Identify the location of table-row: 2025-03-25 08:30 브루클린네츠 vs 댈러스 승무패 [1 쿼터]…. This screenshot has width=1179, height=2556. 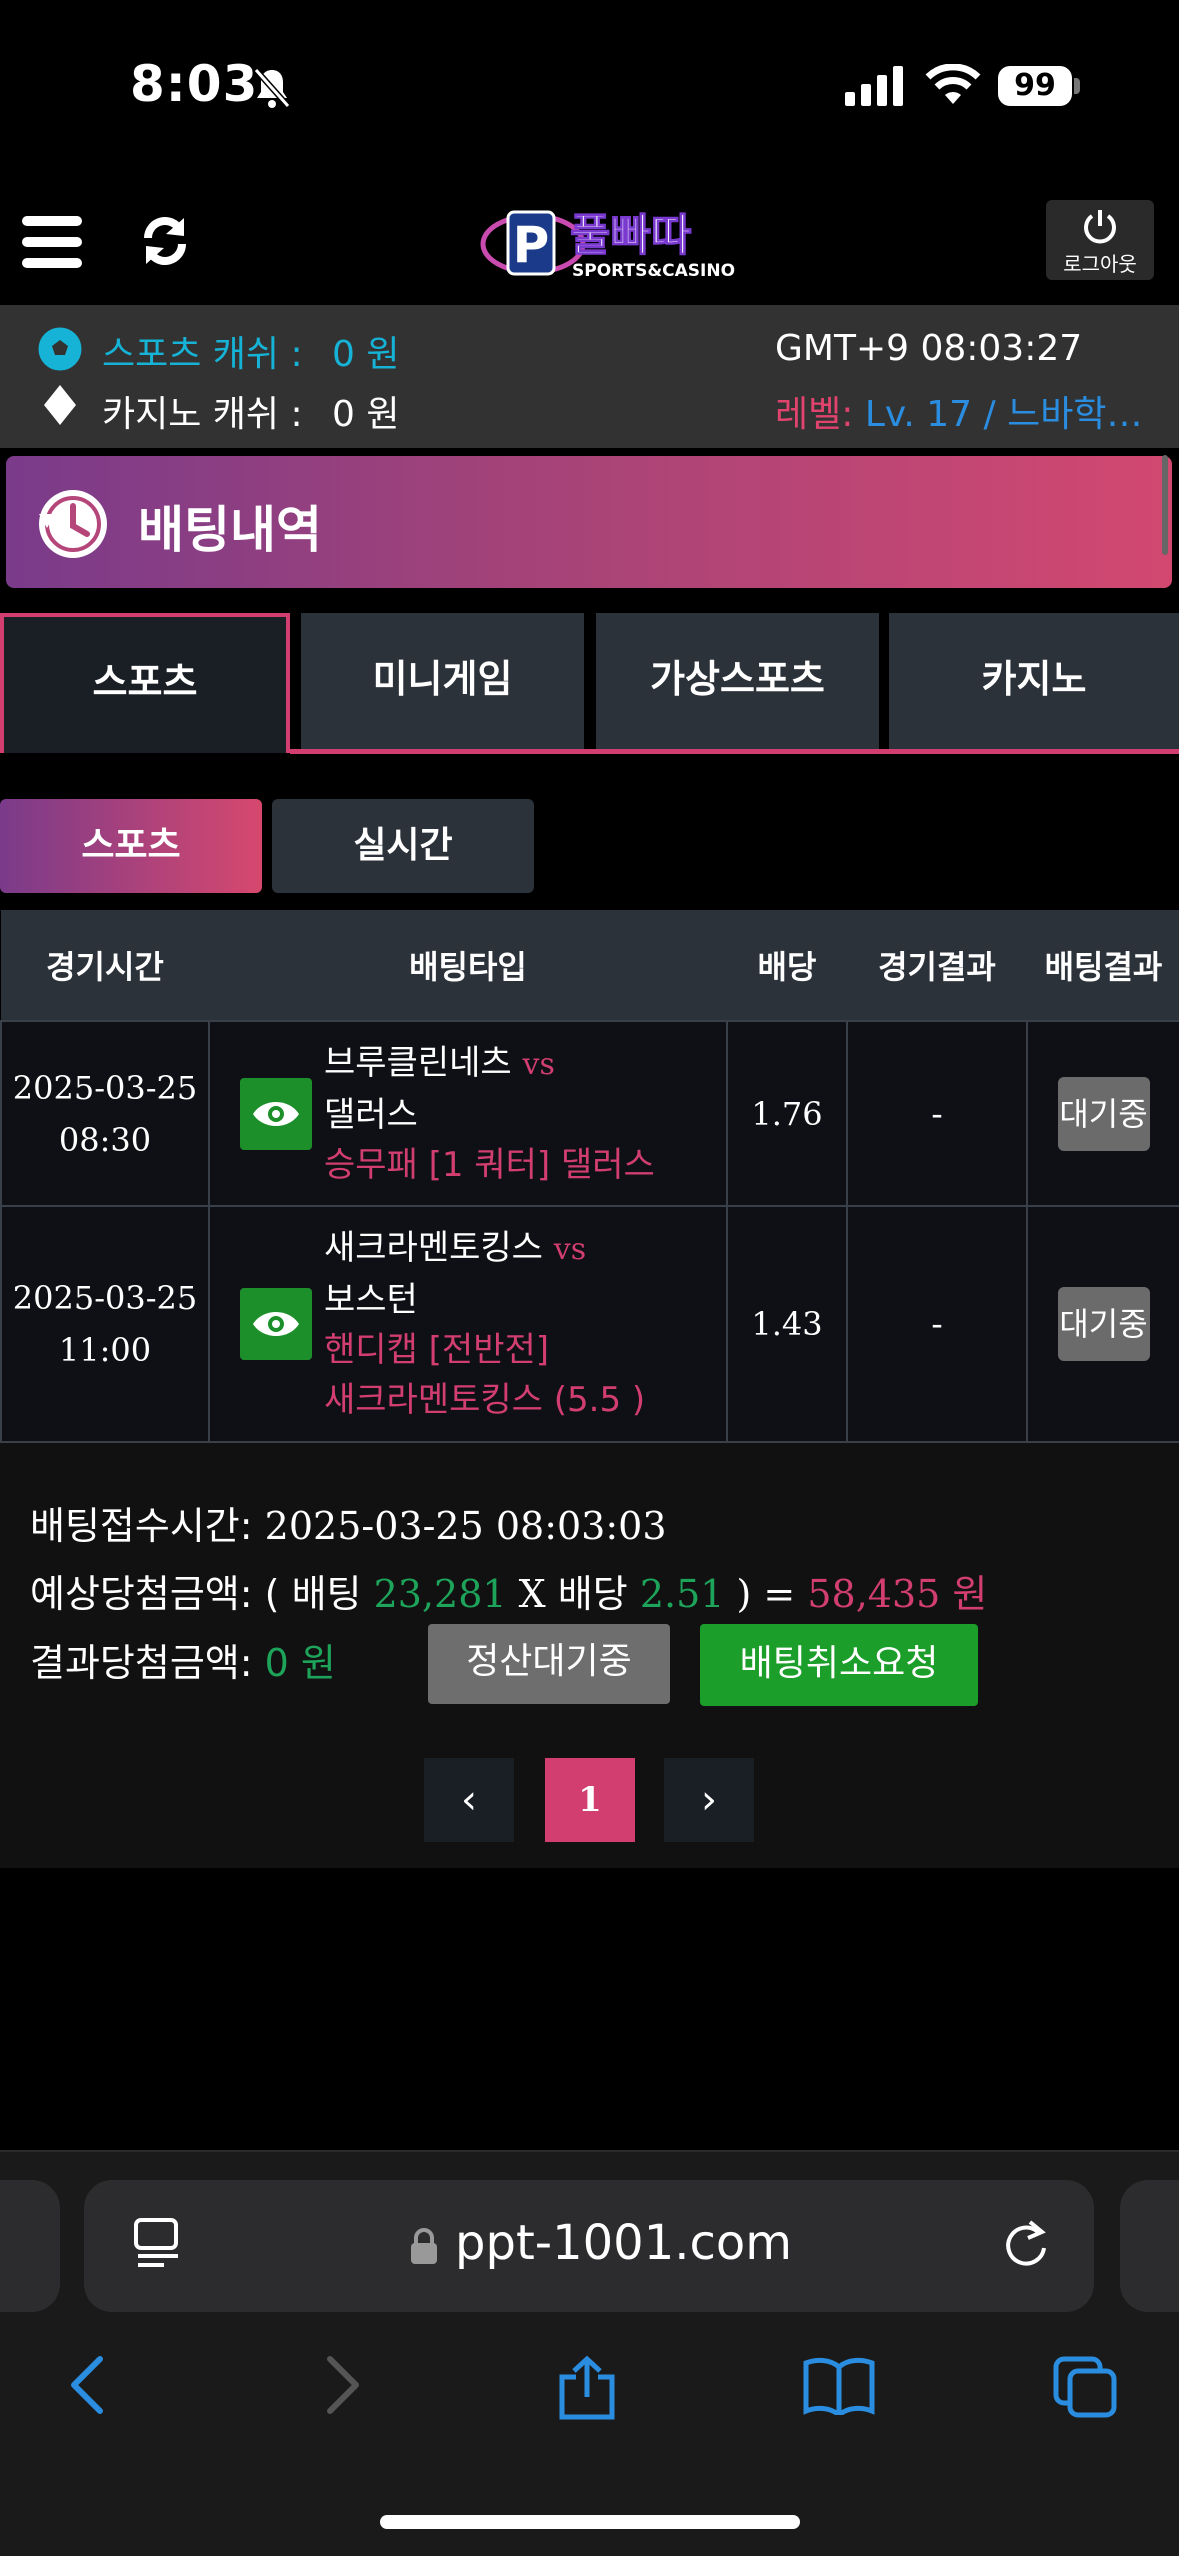
(589, 1113).